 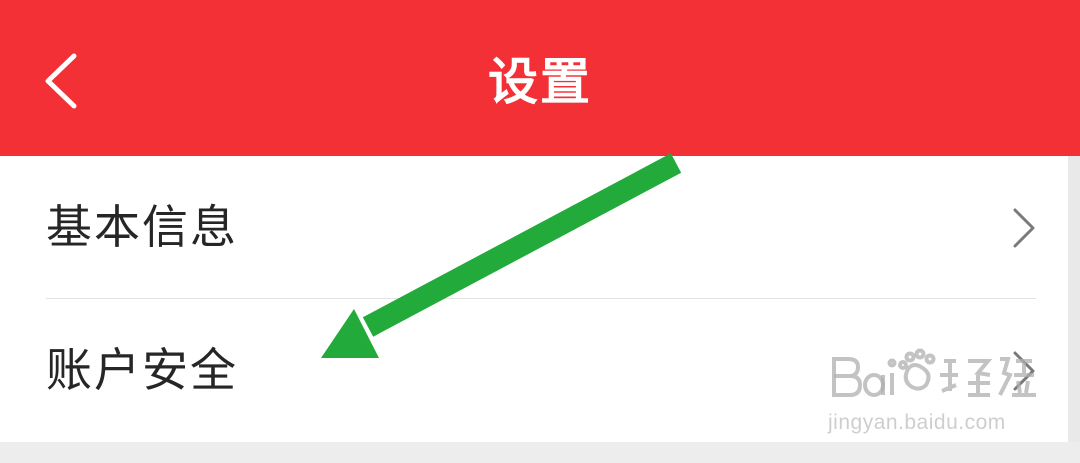 I want to click on settings-item-label: 基本信息, so click(x=142, y=227).